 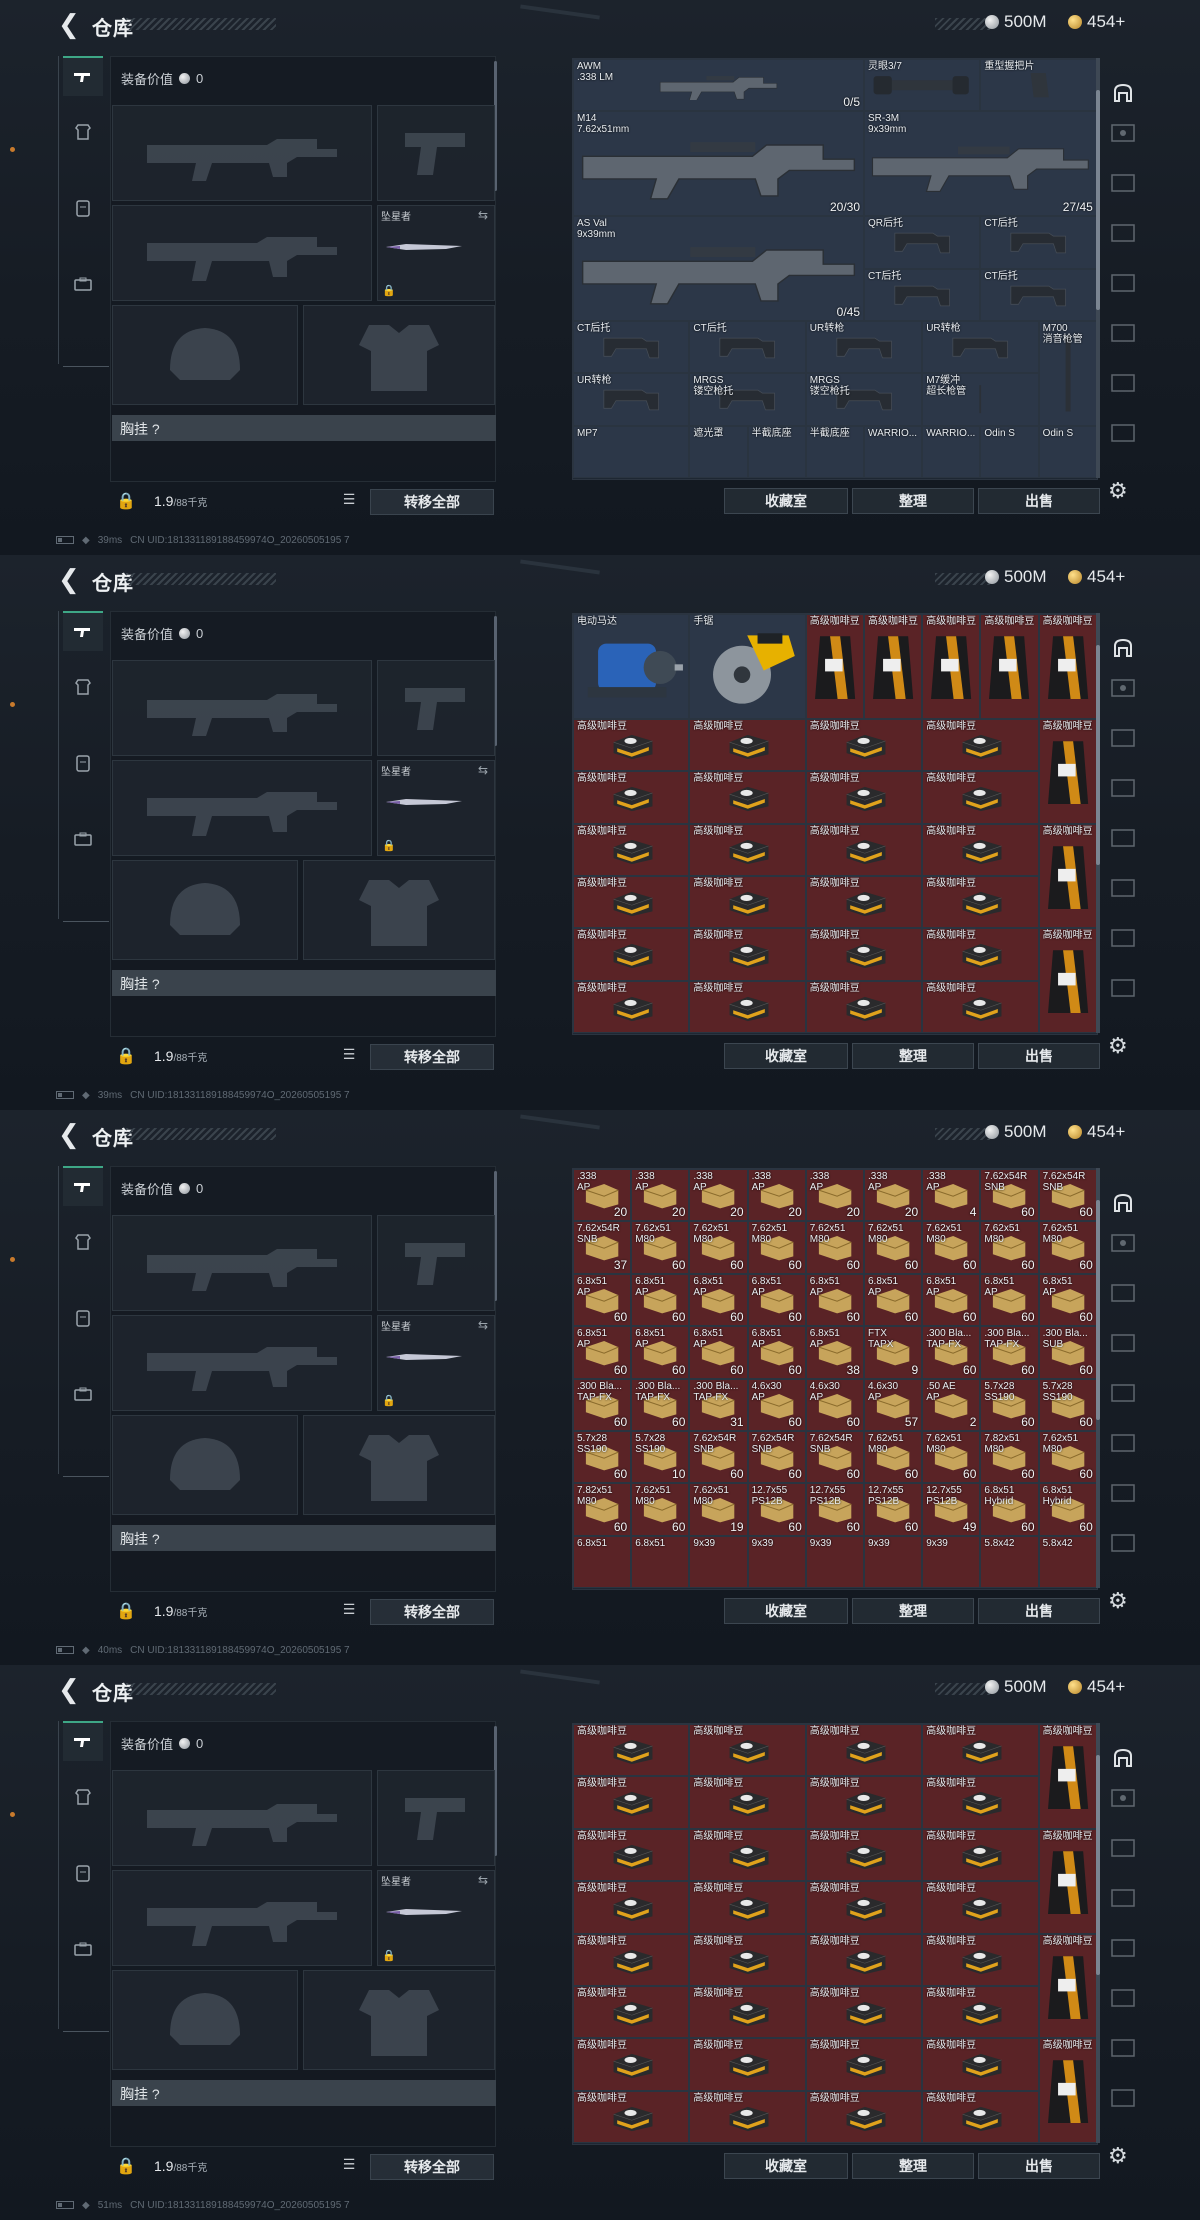 I want to click on inventory-item: FTX TAPX 9, so click(x=893, y=1352).